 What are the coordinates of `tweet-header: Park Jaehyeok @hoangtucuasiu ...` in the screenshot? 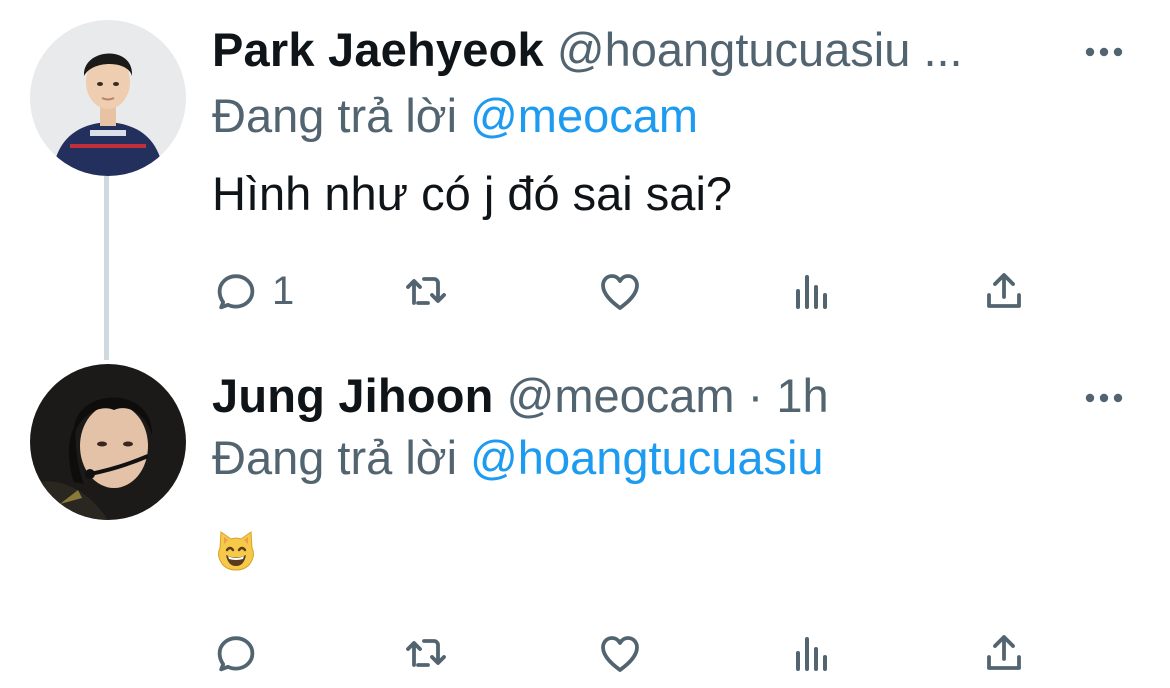 It's located at (587, 50).